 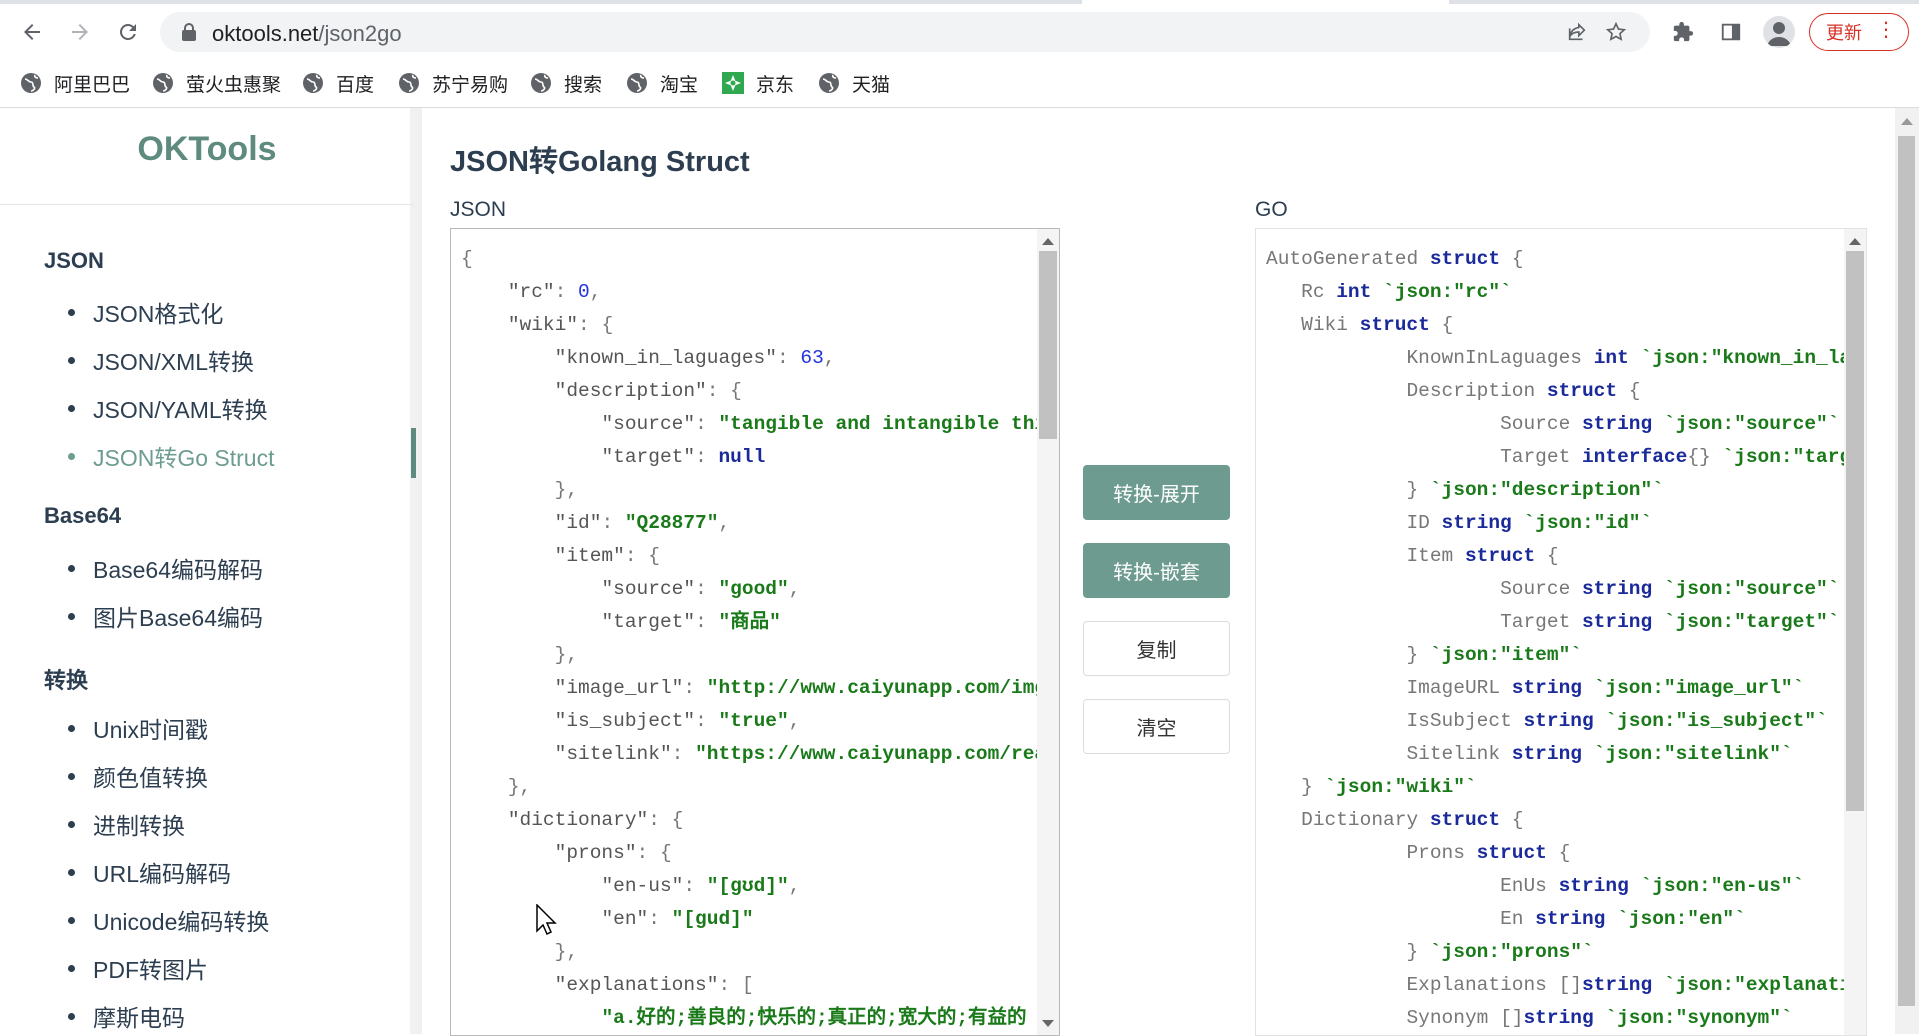 What do you see at coordinates (760, 589) in the screenshot?
I see `json-code-line: "source": "good",` at bounding box center [760, 589].